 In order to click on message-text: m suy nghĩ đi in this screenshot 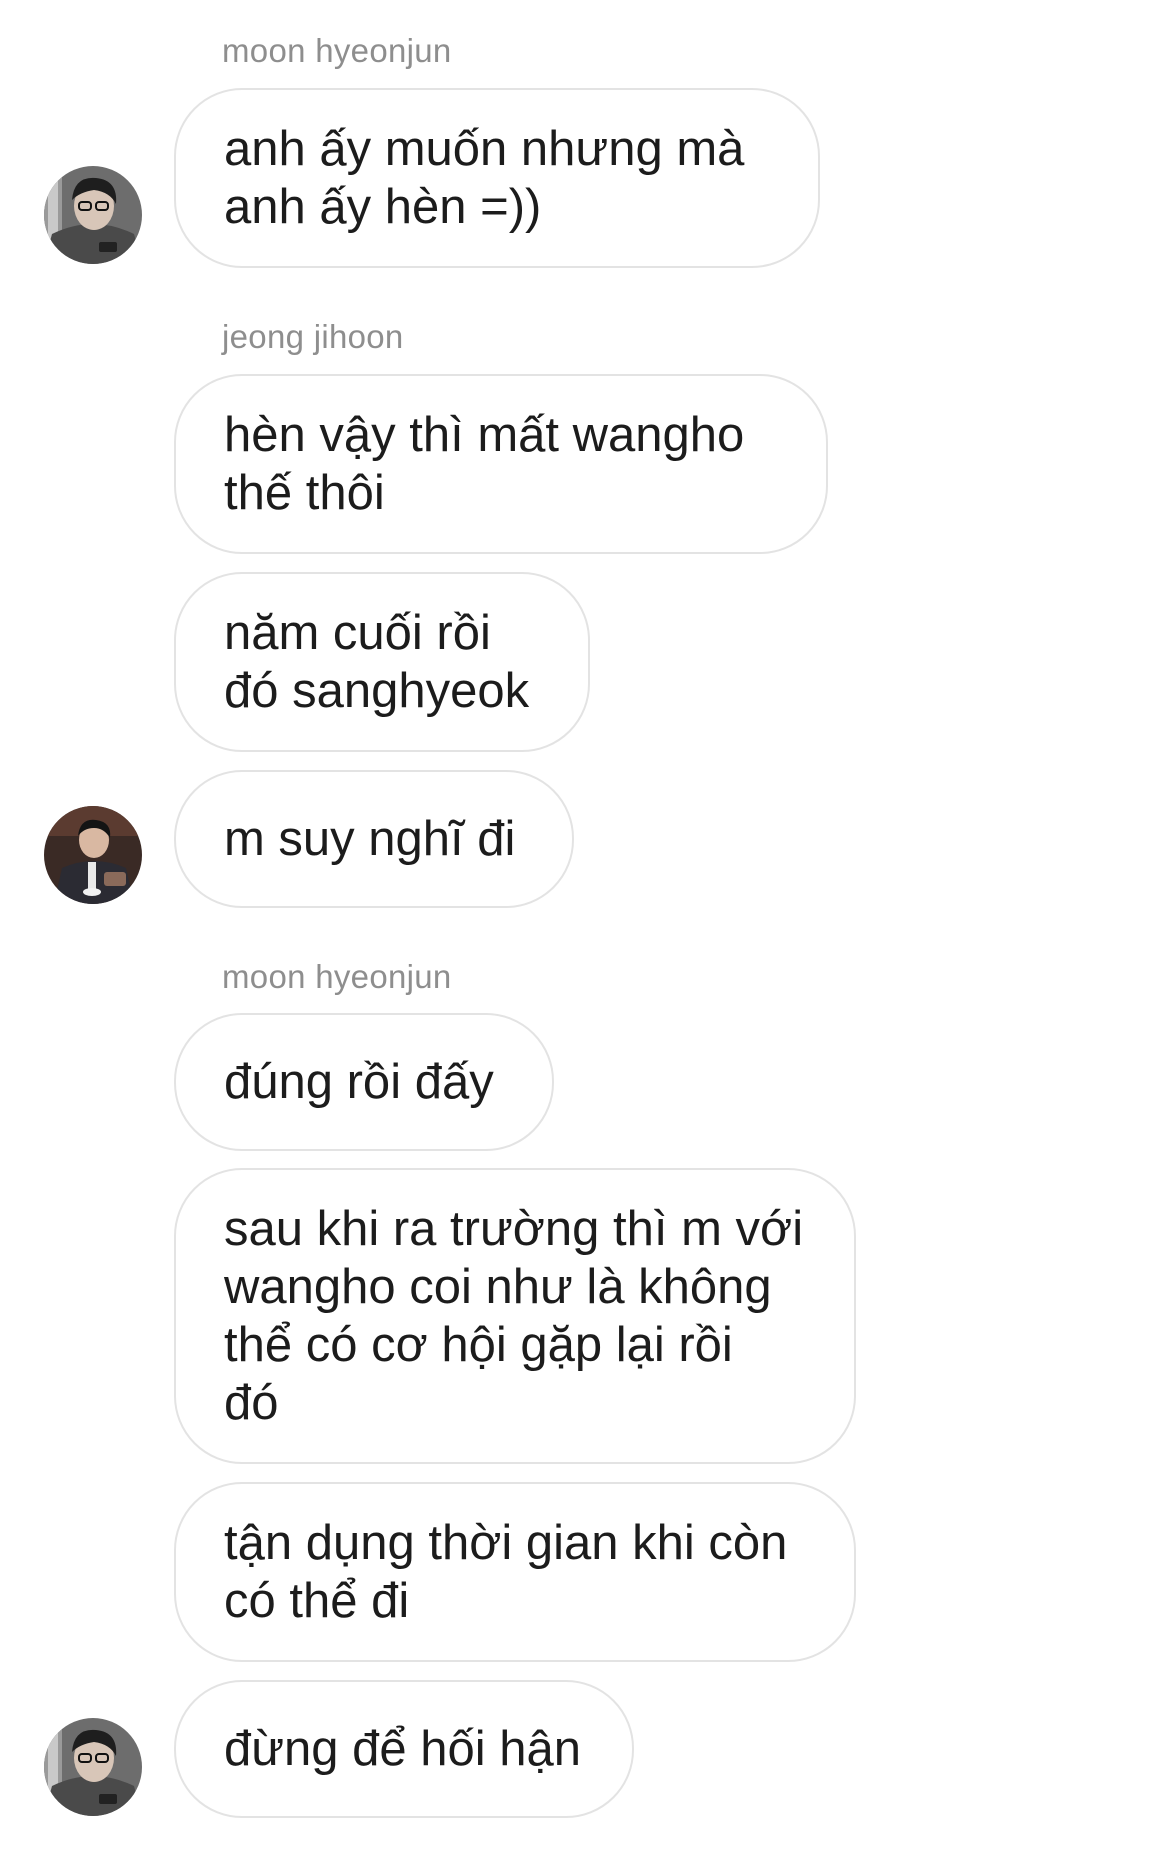, I will do `click(370, 839)`.